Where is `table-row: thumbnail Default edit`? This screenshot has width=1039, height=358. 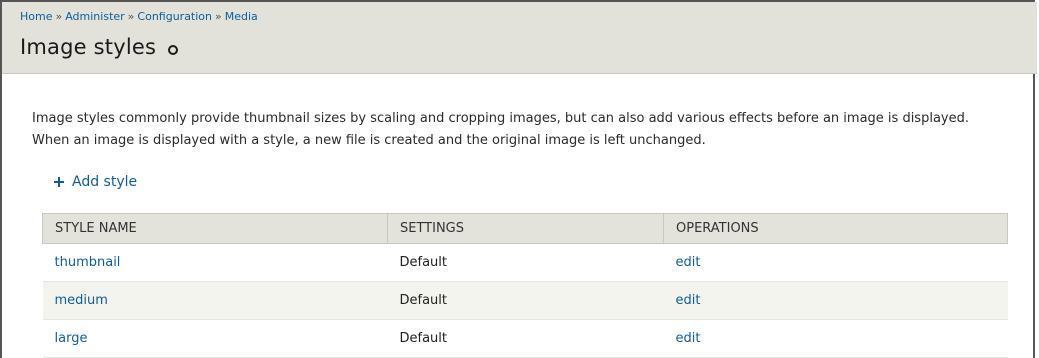
table-row: thumbnail Default edit is located at coordinates (525, 262).